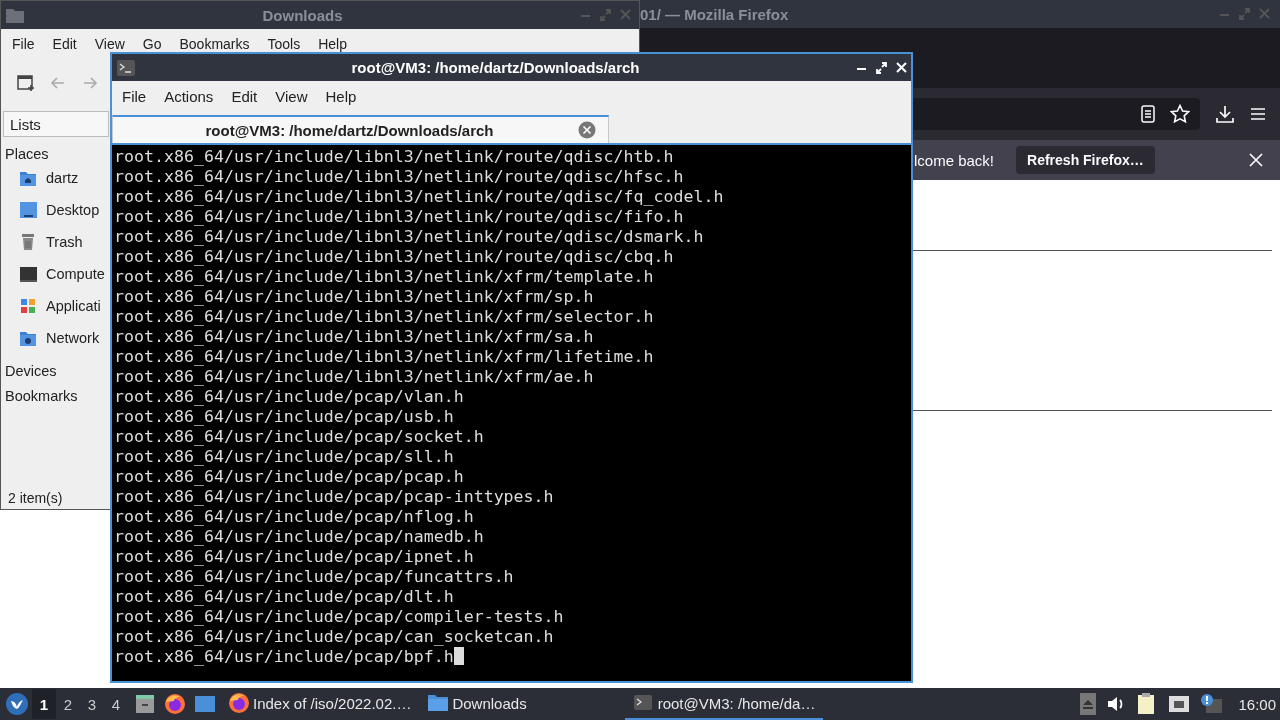 This screenshot has height=720, width=1280. Describe the element at coordinates (394, 256) in the screenshot. I see `terminal-line: root.x86_64/usr/include/libnl3/netlink/route/qdisc/cbq.h` at that location.